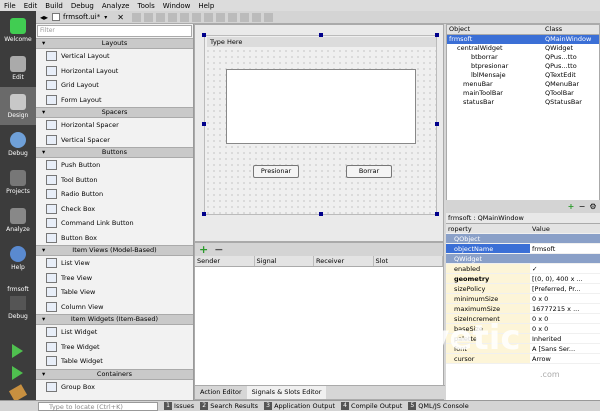 The image size is (600, 411). Describe the element at coordinates (114, 292) in the screenshot. I see `widget-item: Table View` at that location.